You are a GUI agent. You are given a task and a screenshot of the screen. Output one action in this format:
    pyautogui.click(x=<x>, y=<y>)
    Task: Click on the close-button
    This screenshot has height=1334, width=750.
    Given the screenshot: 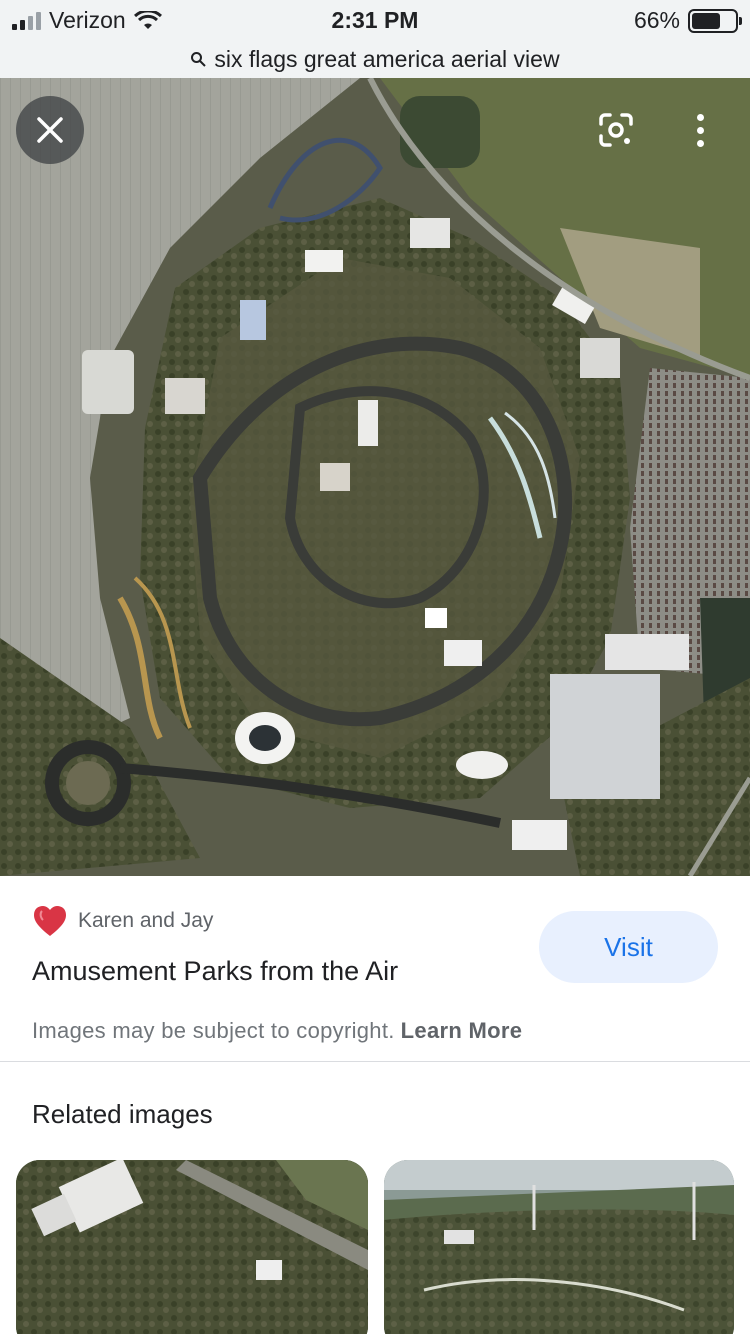 What is the action you would take?
    pyautogui.click(x=50, y=130)
    